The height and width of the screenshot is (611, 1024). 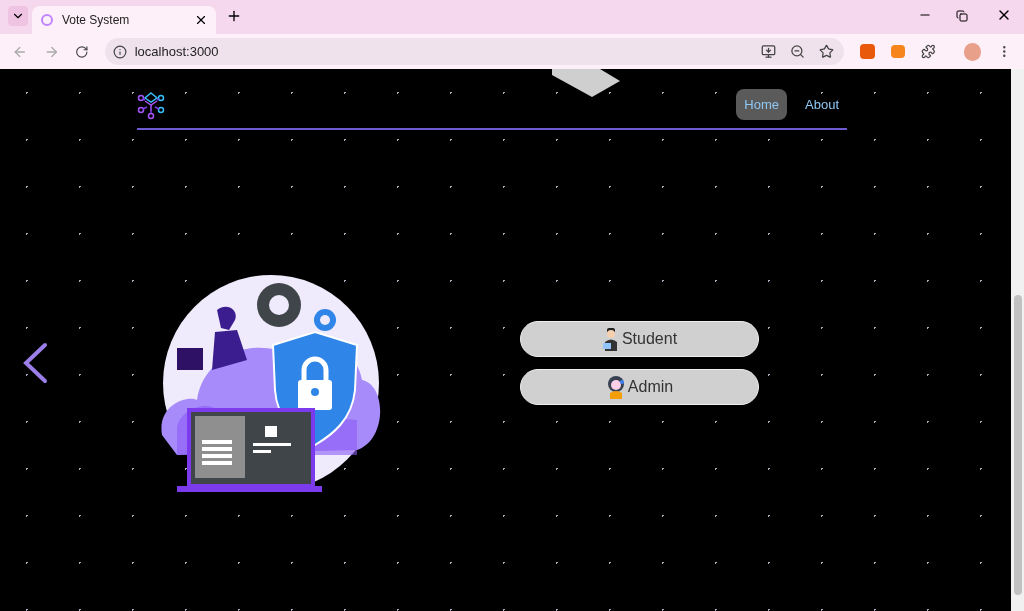 I want to click on close-tab-icon, so click(x=201, y=20).